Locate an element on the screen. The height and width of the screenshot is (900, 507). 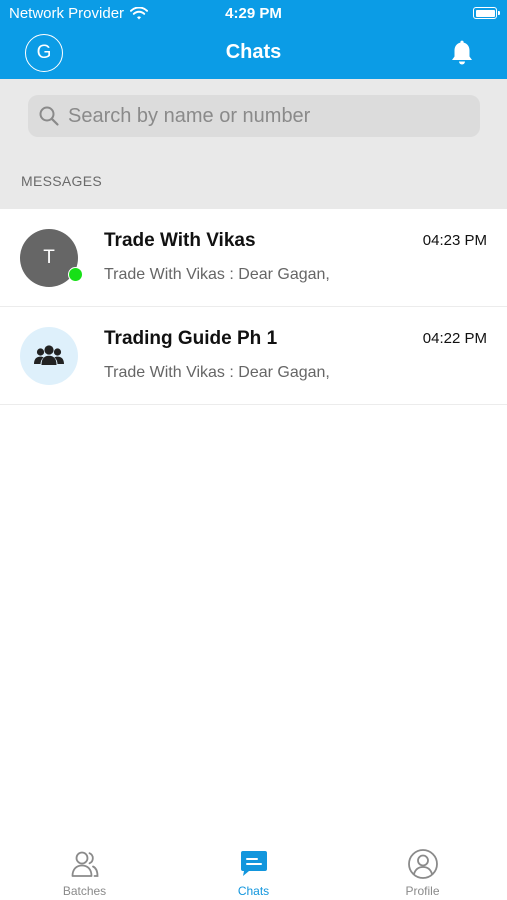
tab-chats: Chats is located at coordinates (253, 867).